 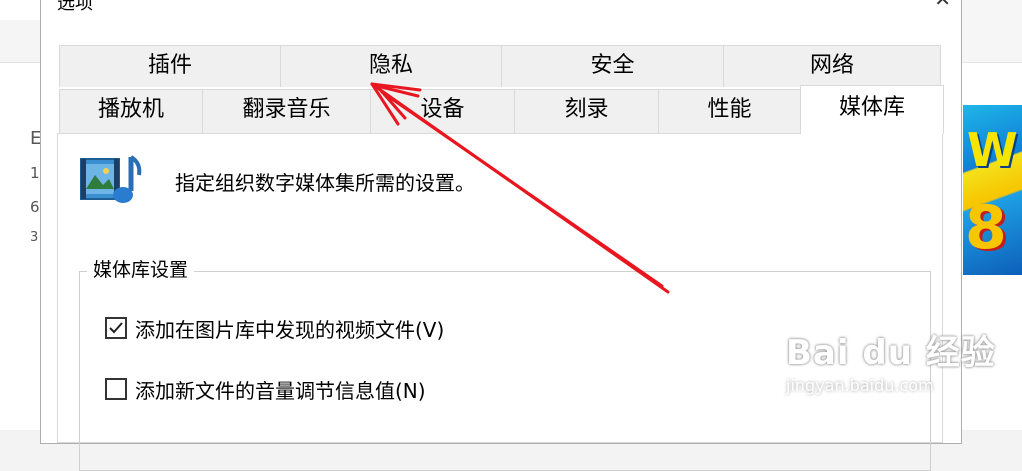 I want to click on tab-security: 安全, so click(x=612, y=66).